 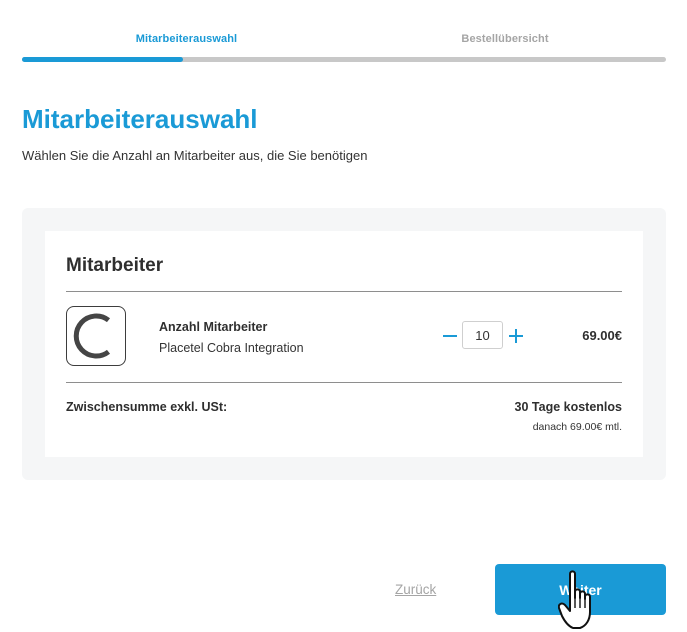 I want to click on product-name: Anzahl Mitarbeiter, so click(x=213, y=327).